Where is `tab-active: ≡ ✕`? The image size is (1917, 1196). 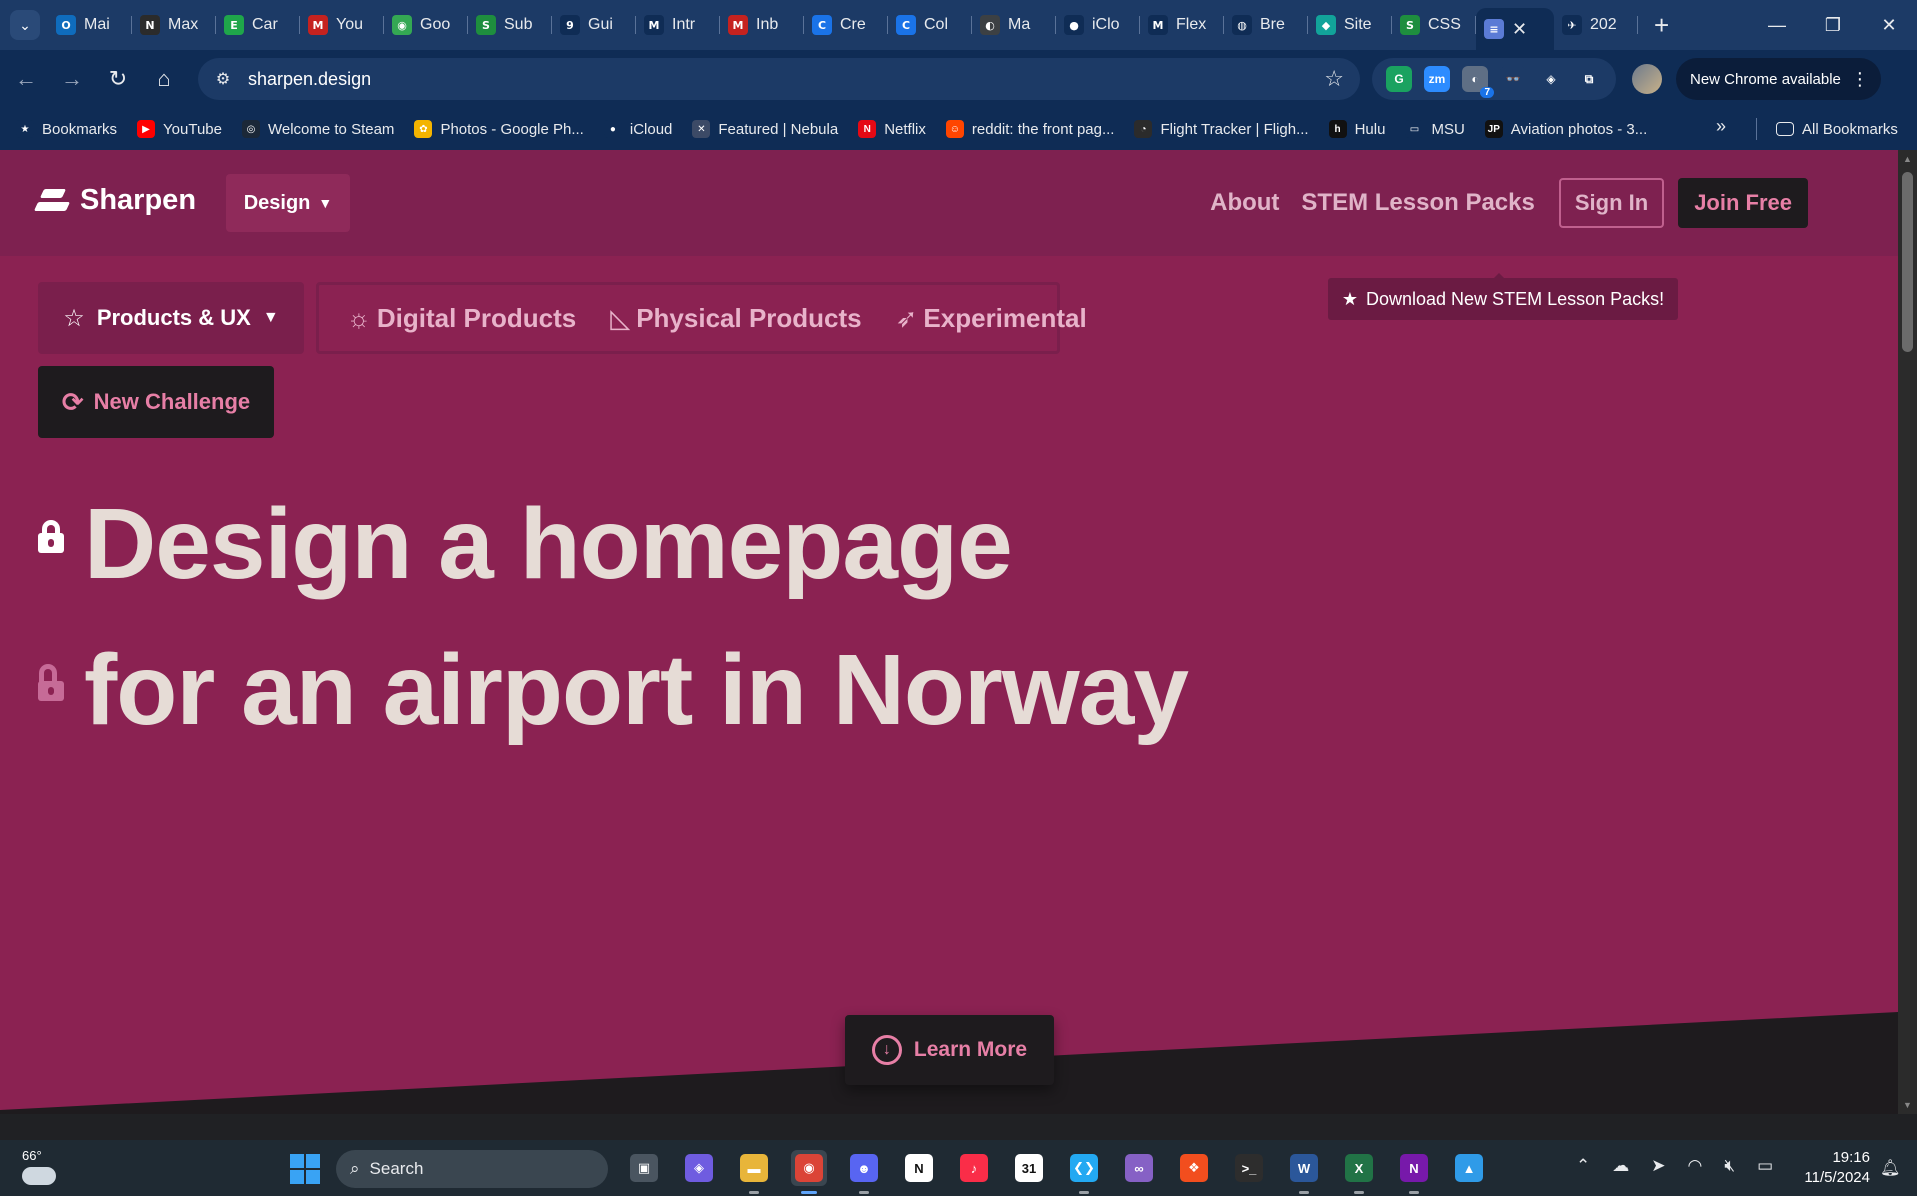 tab-active: ≡ ✕ is located at coordinates (1515, 29).